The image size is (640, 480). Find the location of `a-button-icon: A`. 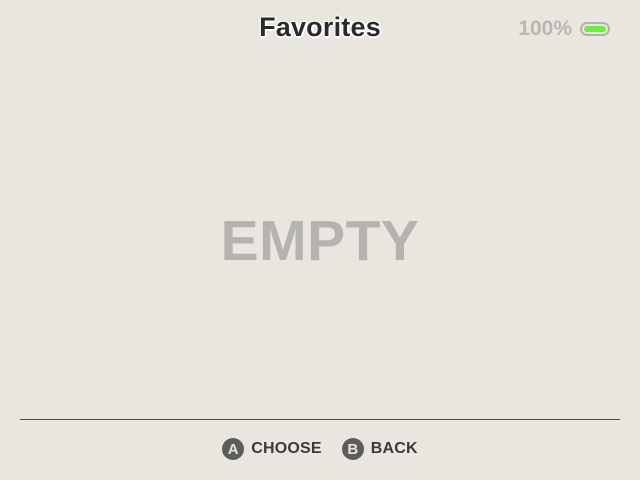

a-button-icon: A is located at coordinates (233, 449).